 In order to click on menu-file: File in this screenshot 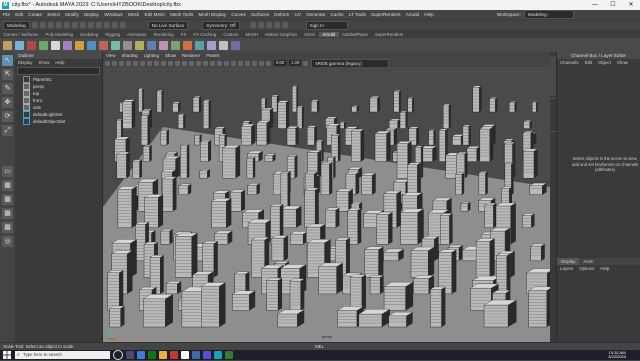, I will do `click(6, 14)`.